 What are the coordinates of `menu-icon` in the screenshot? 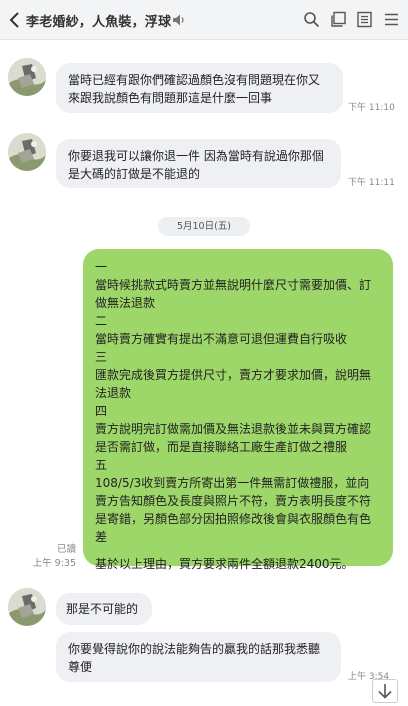 It's located at (391, 19).